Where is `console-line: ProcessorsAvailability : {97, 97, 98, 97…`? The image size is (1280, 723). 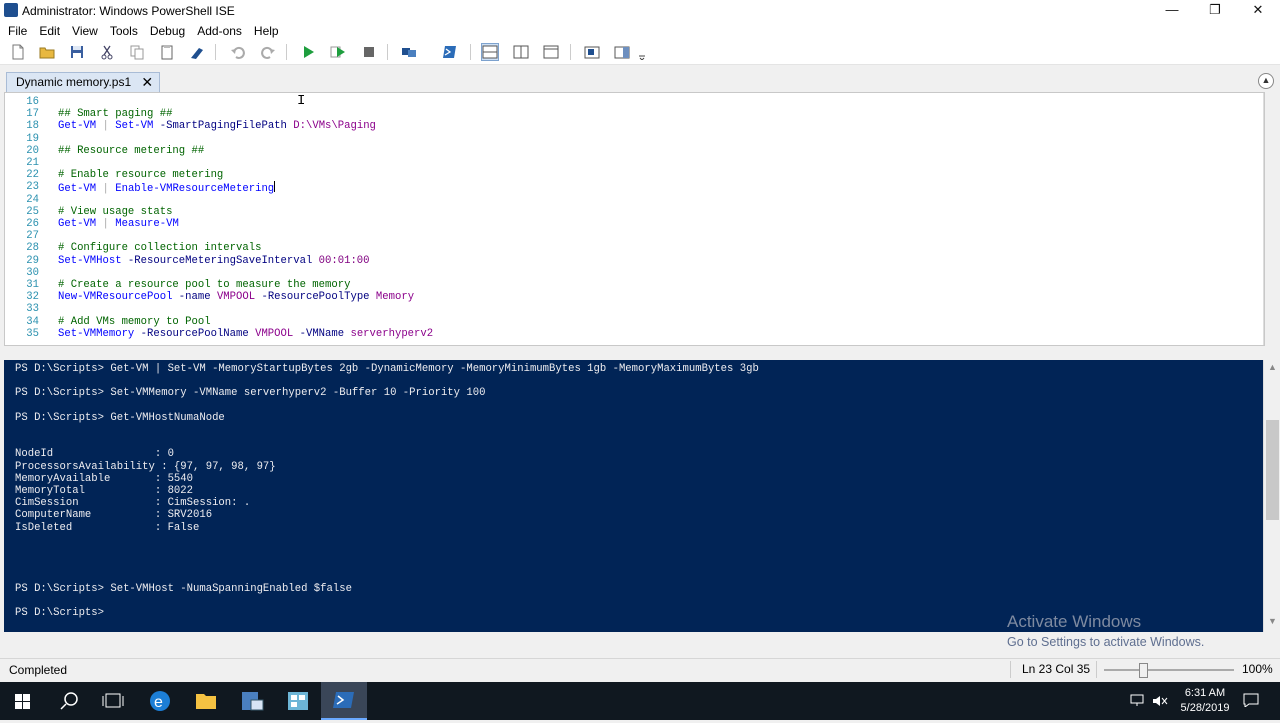
console-line: ProcessorsAvailability : {97, 97, 98, 97… is located at coordinates (145, 466).